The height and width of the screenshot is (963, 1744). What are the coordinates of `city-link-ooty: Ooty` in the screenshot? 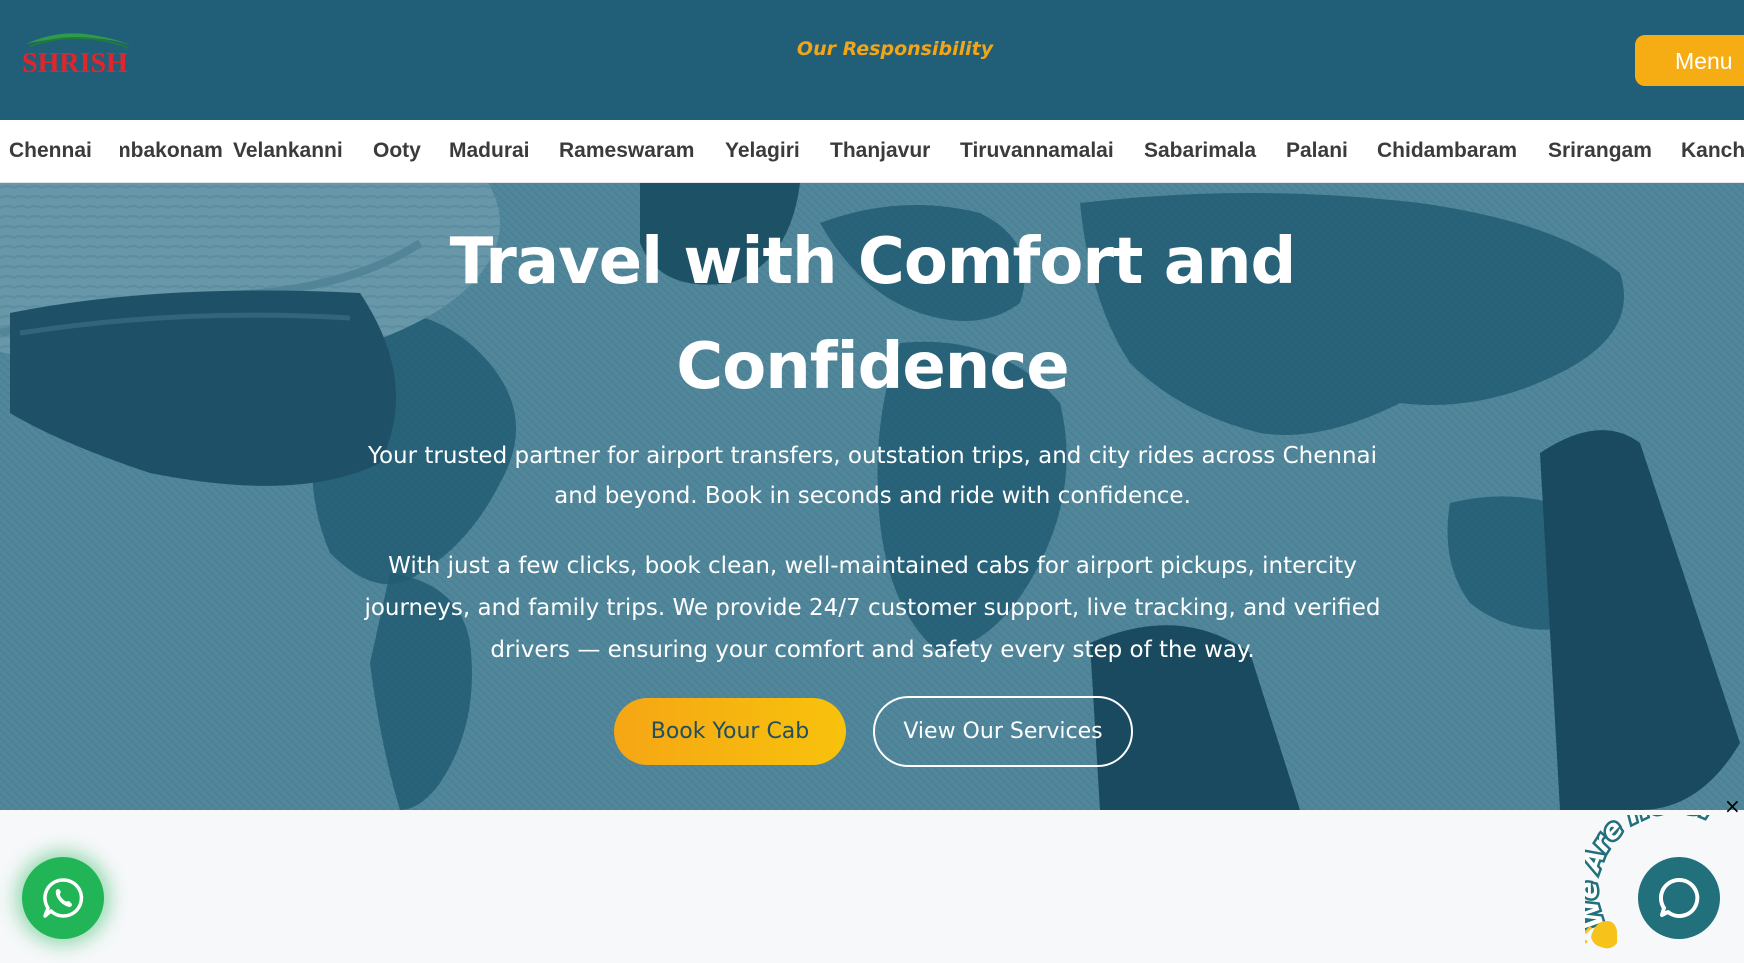 It's located at (397, 151).